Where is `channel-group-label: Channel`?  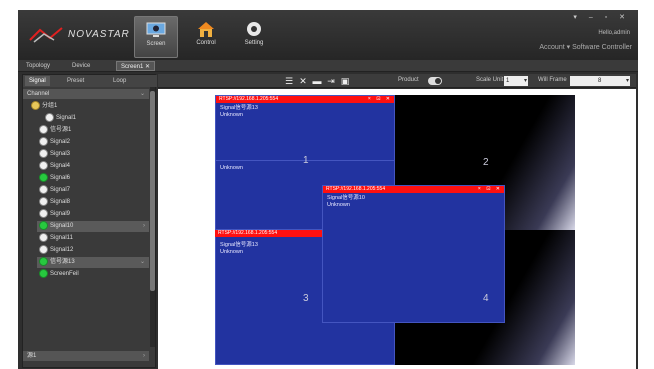 channel-group-label: Channel is located at coordinates (38, 94).